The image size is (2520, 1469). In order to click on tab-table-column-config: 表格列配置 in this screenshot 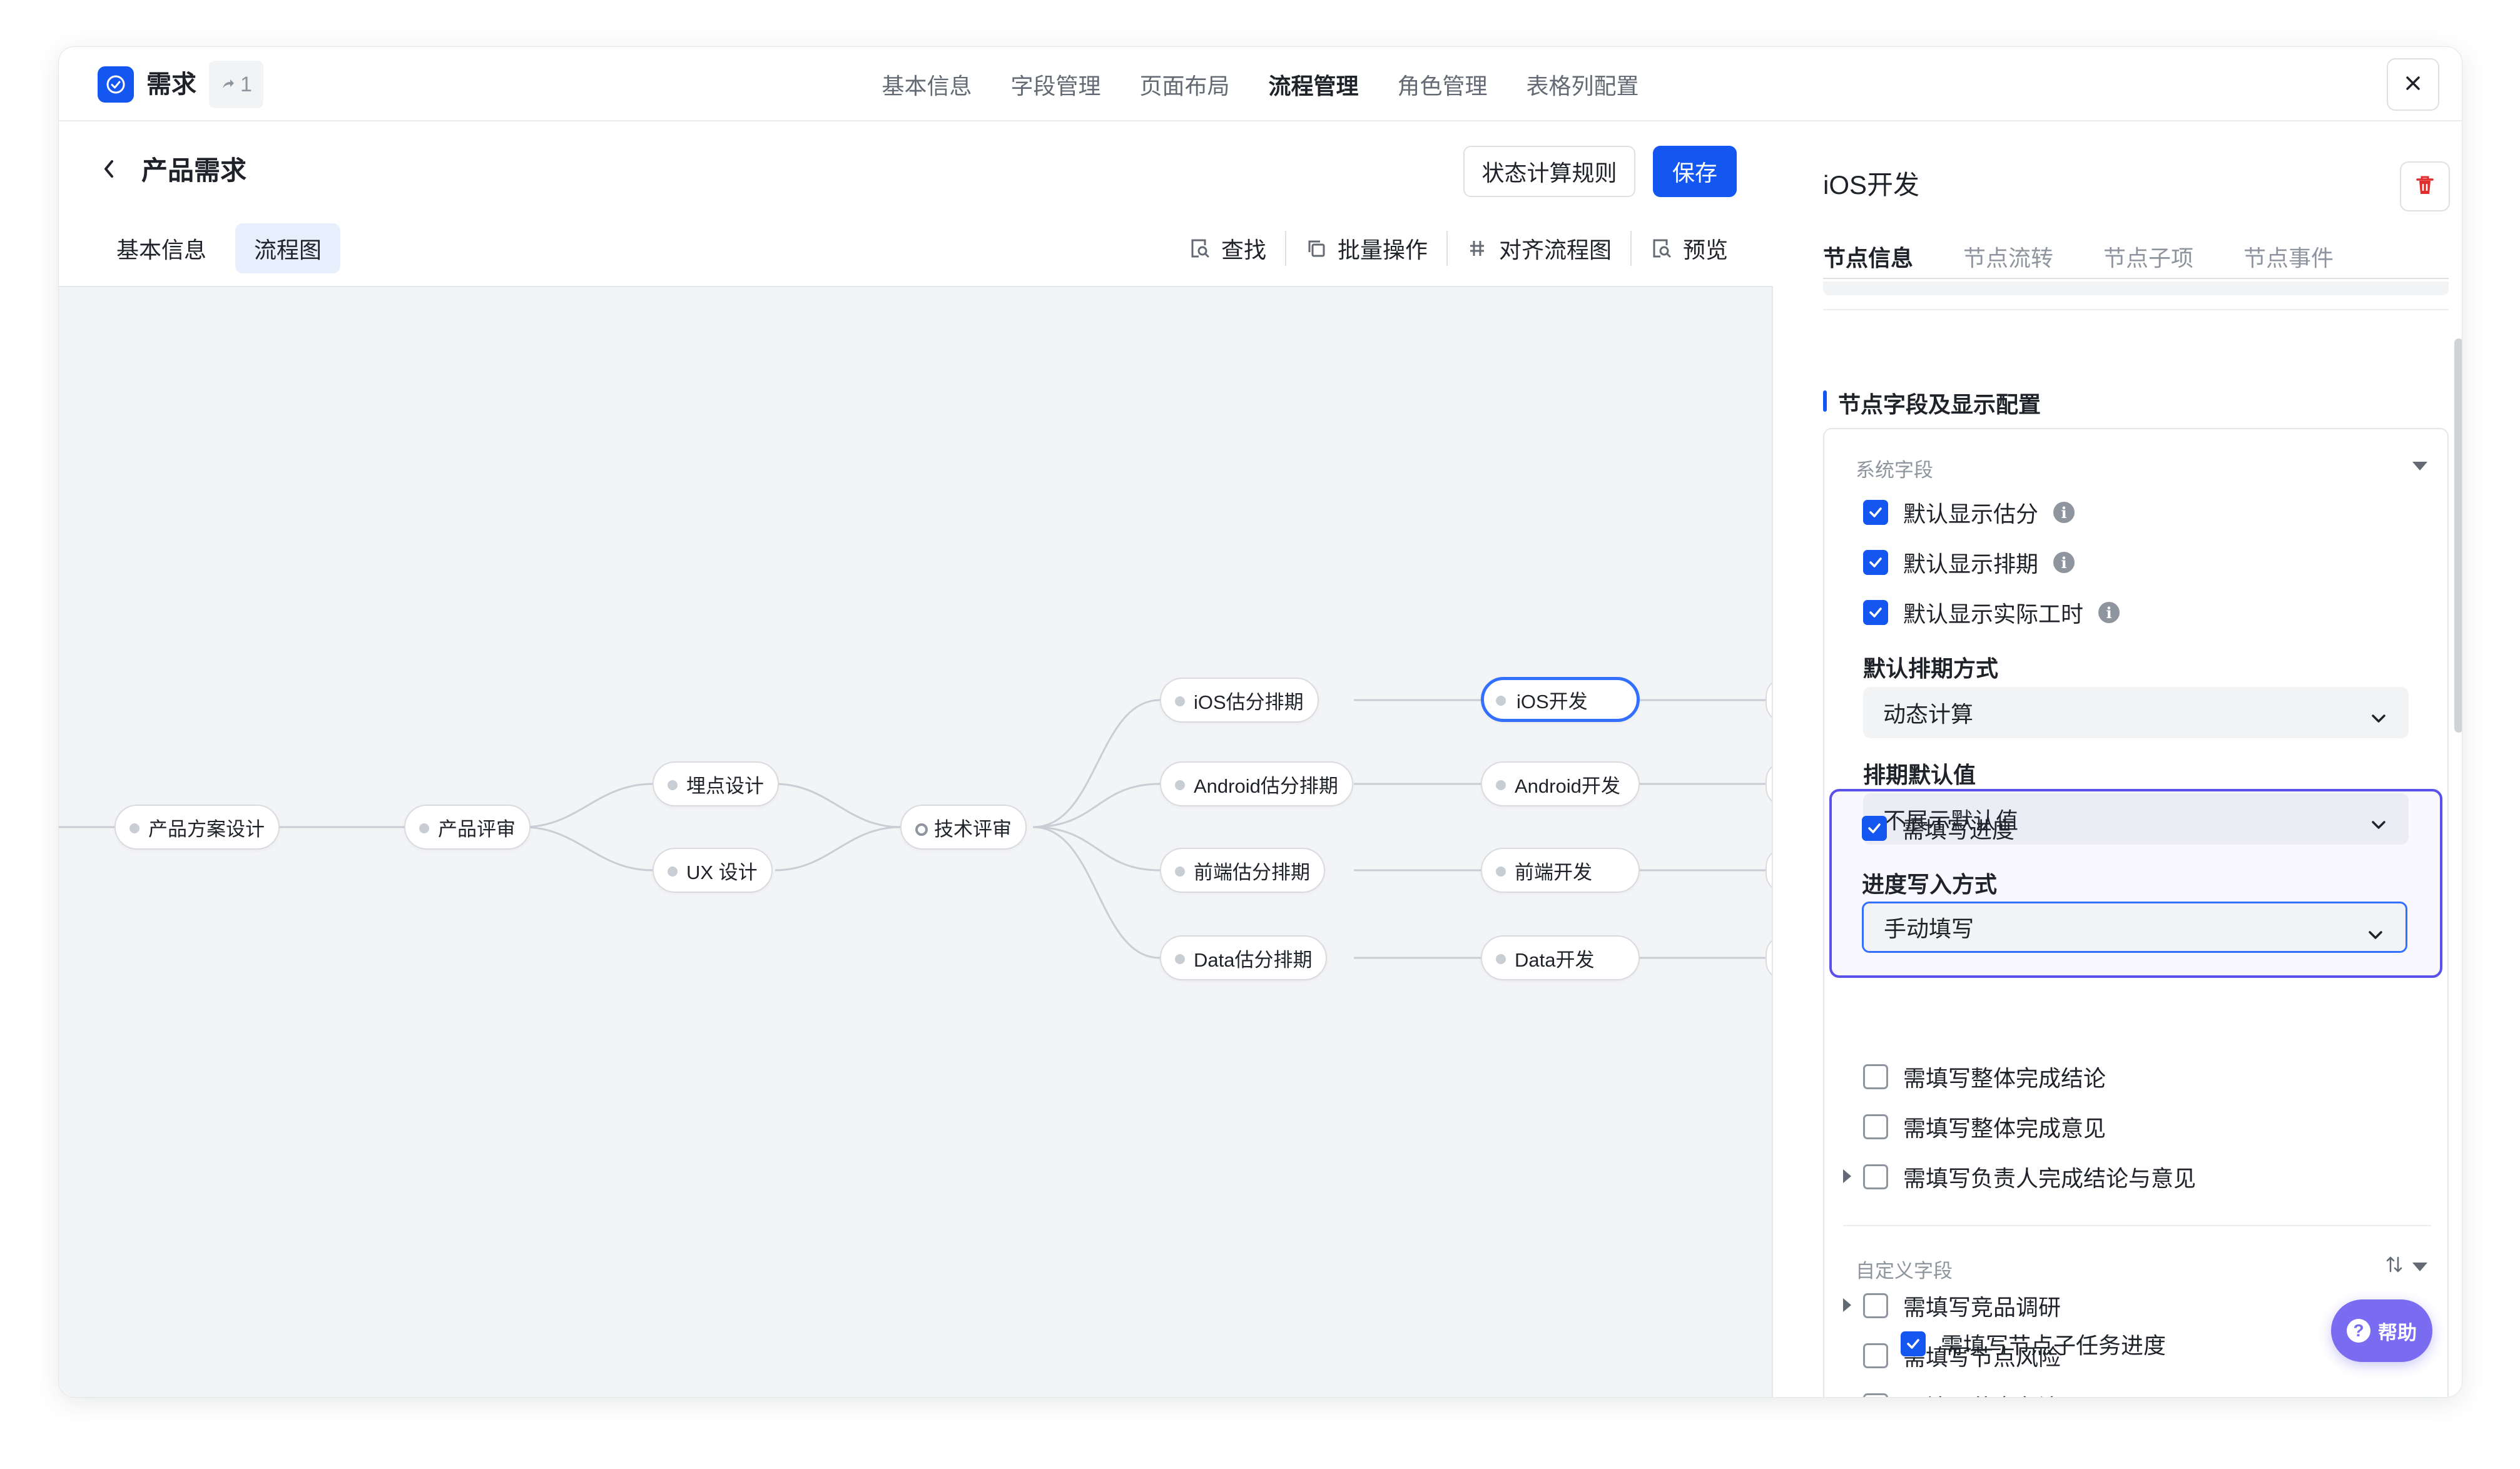, I will do `click(1583, 84)`.